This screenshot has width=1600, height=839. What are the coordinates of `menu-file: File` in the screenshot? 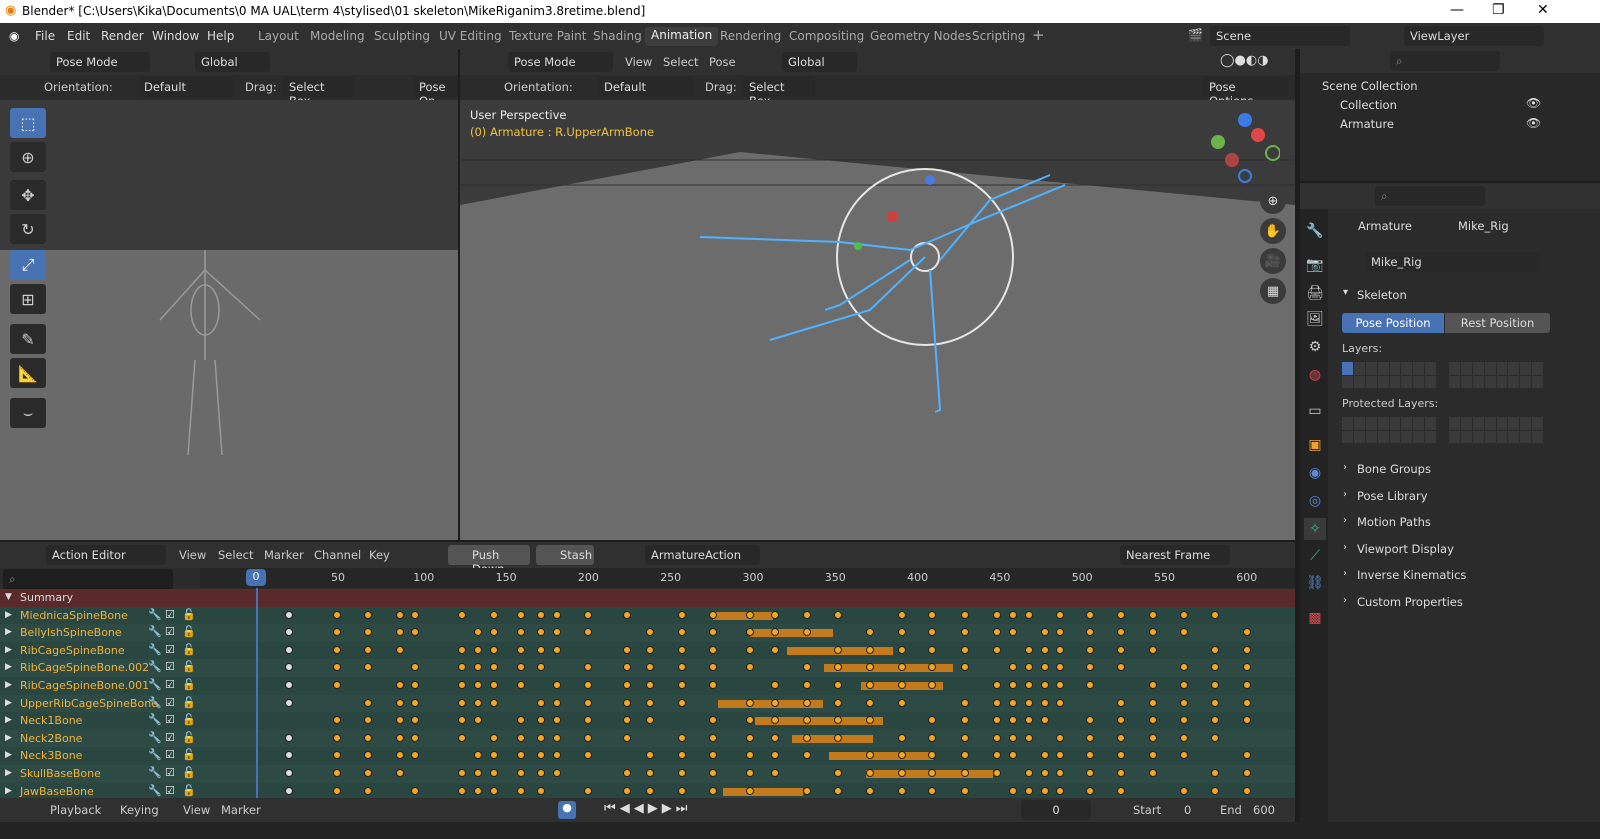 It's located at (45, 36).